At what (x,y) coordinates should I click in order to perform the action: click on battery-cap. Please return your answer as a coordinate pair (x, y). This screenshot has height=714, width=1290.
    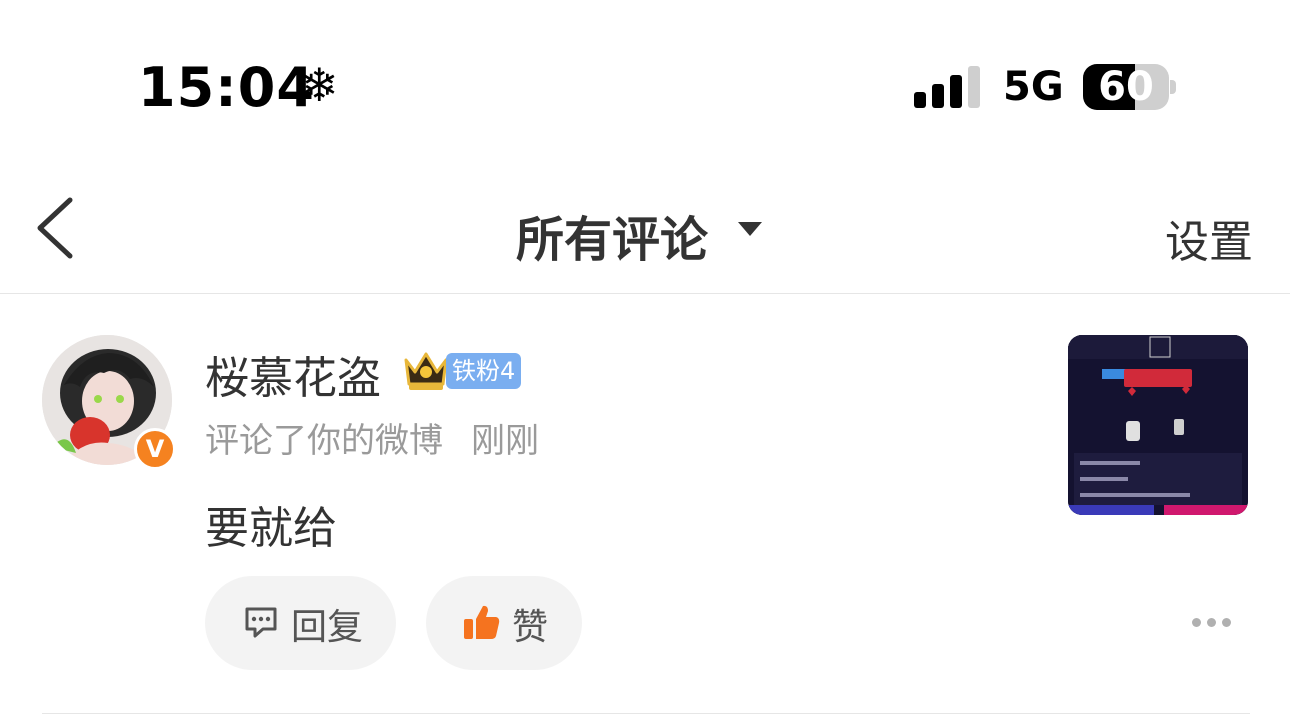
    Looking at the image, I should click on (1173, 87).